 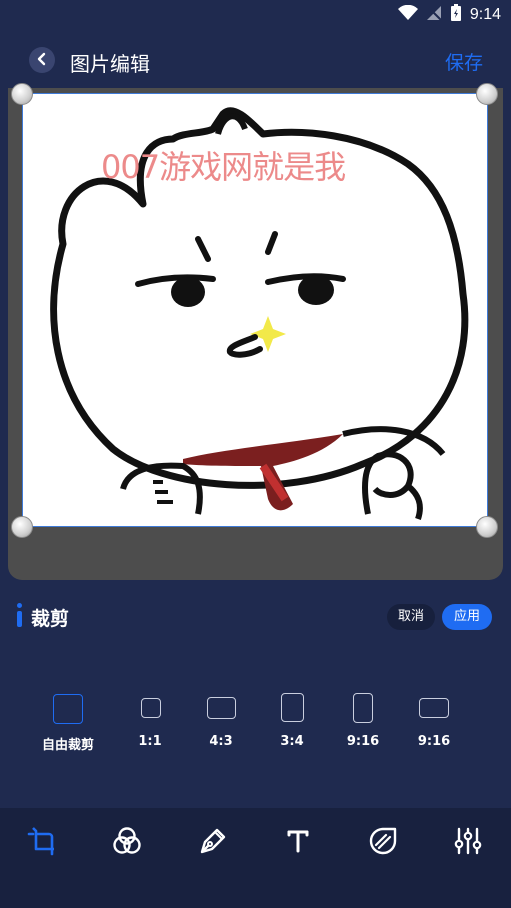 I want to click on ratio-label: 自由裁剪, so click(x=67, y=745).